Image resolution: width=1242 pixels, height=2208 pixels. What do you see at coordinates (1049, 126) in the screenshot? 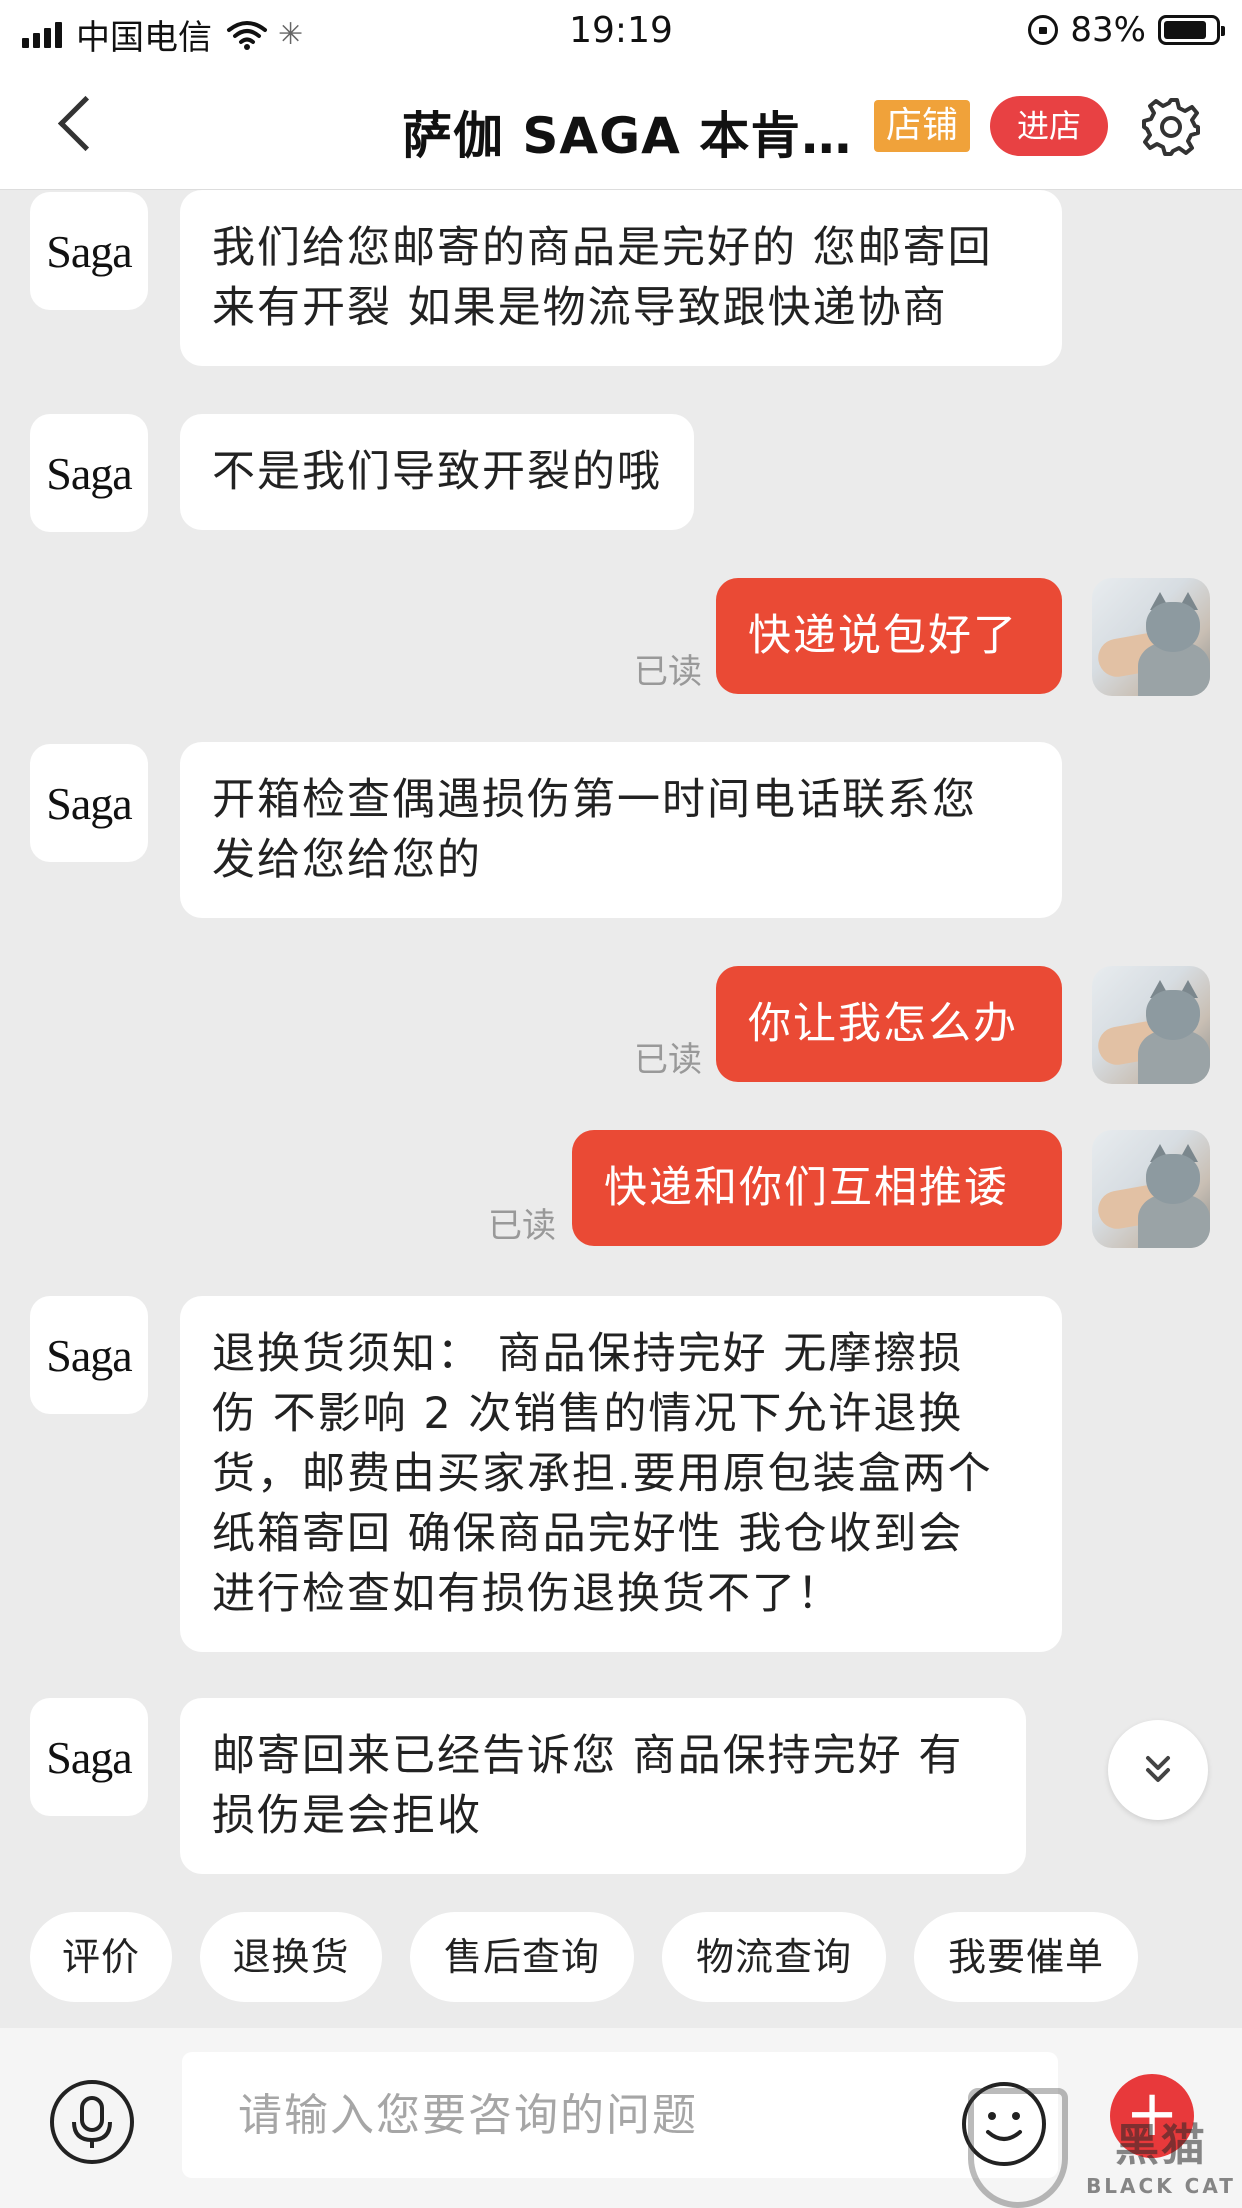
I see `enter-store-button: 进店` at bounding box center [1049, 126].